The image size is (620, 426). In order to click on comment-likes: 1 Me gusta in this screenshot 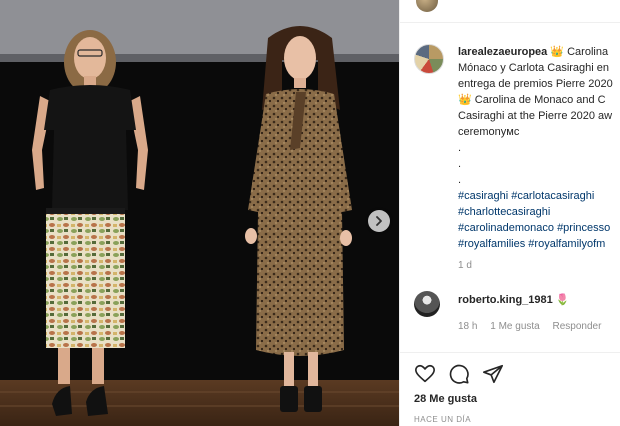, I will do `click(514, 326)`.